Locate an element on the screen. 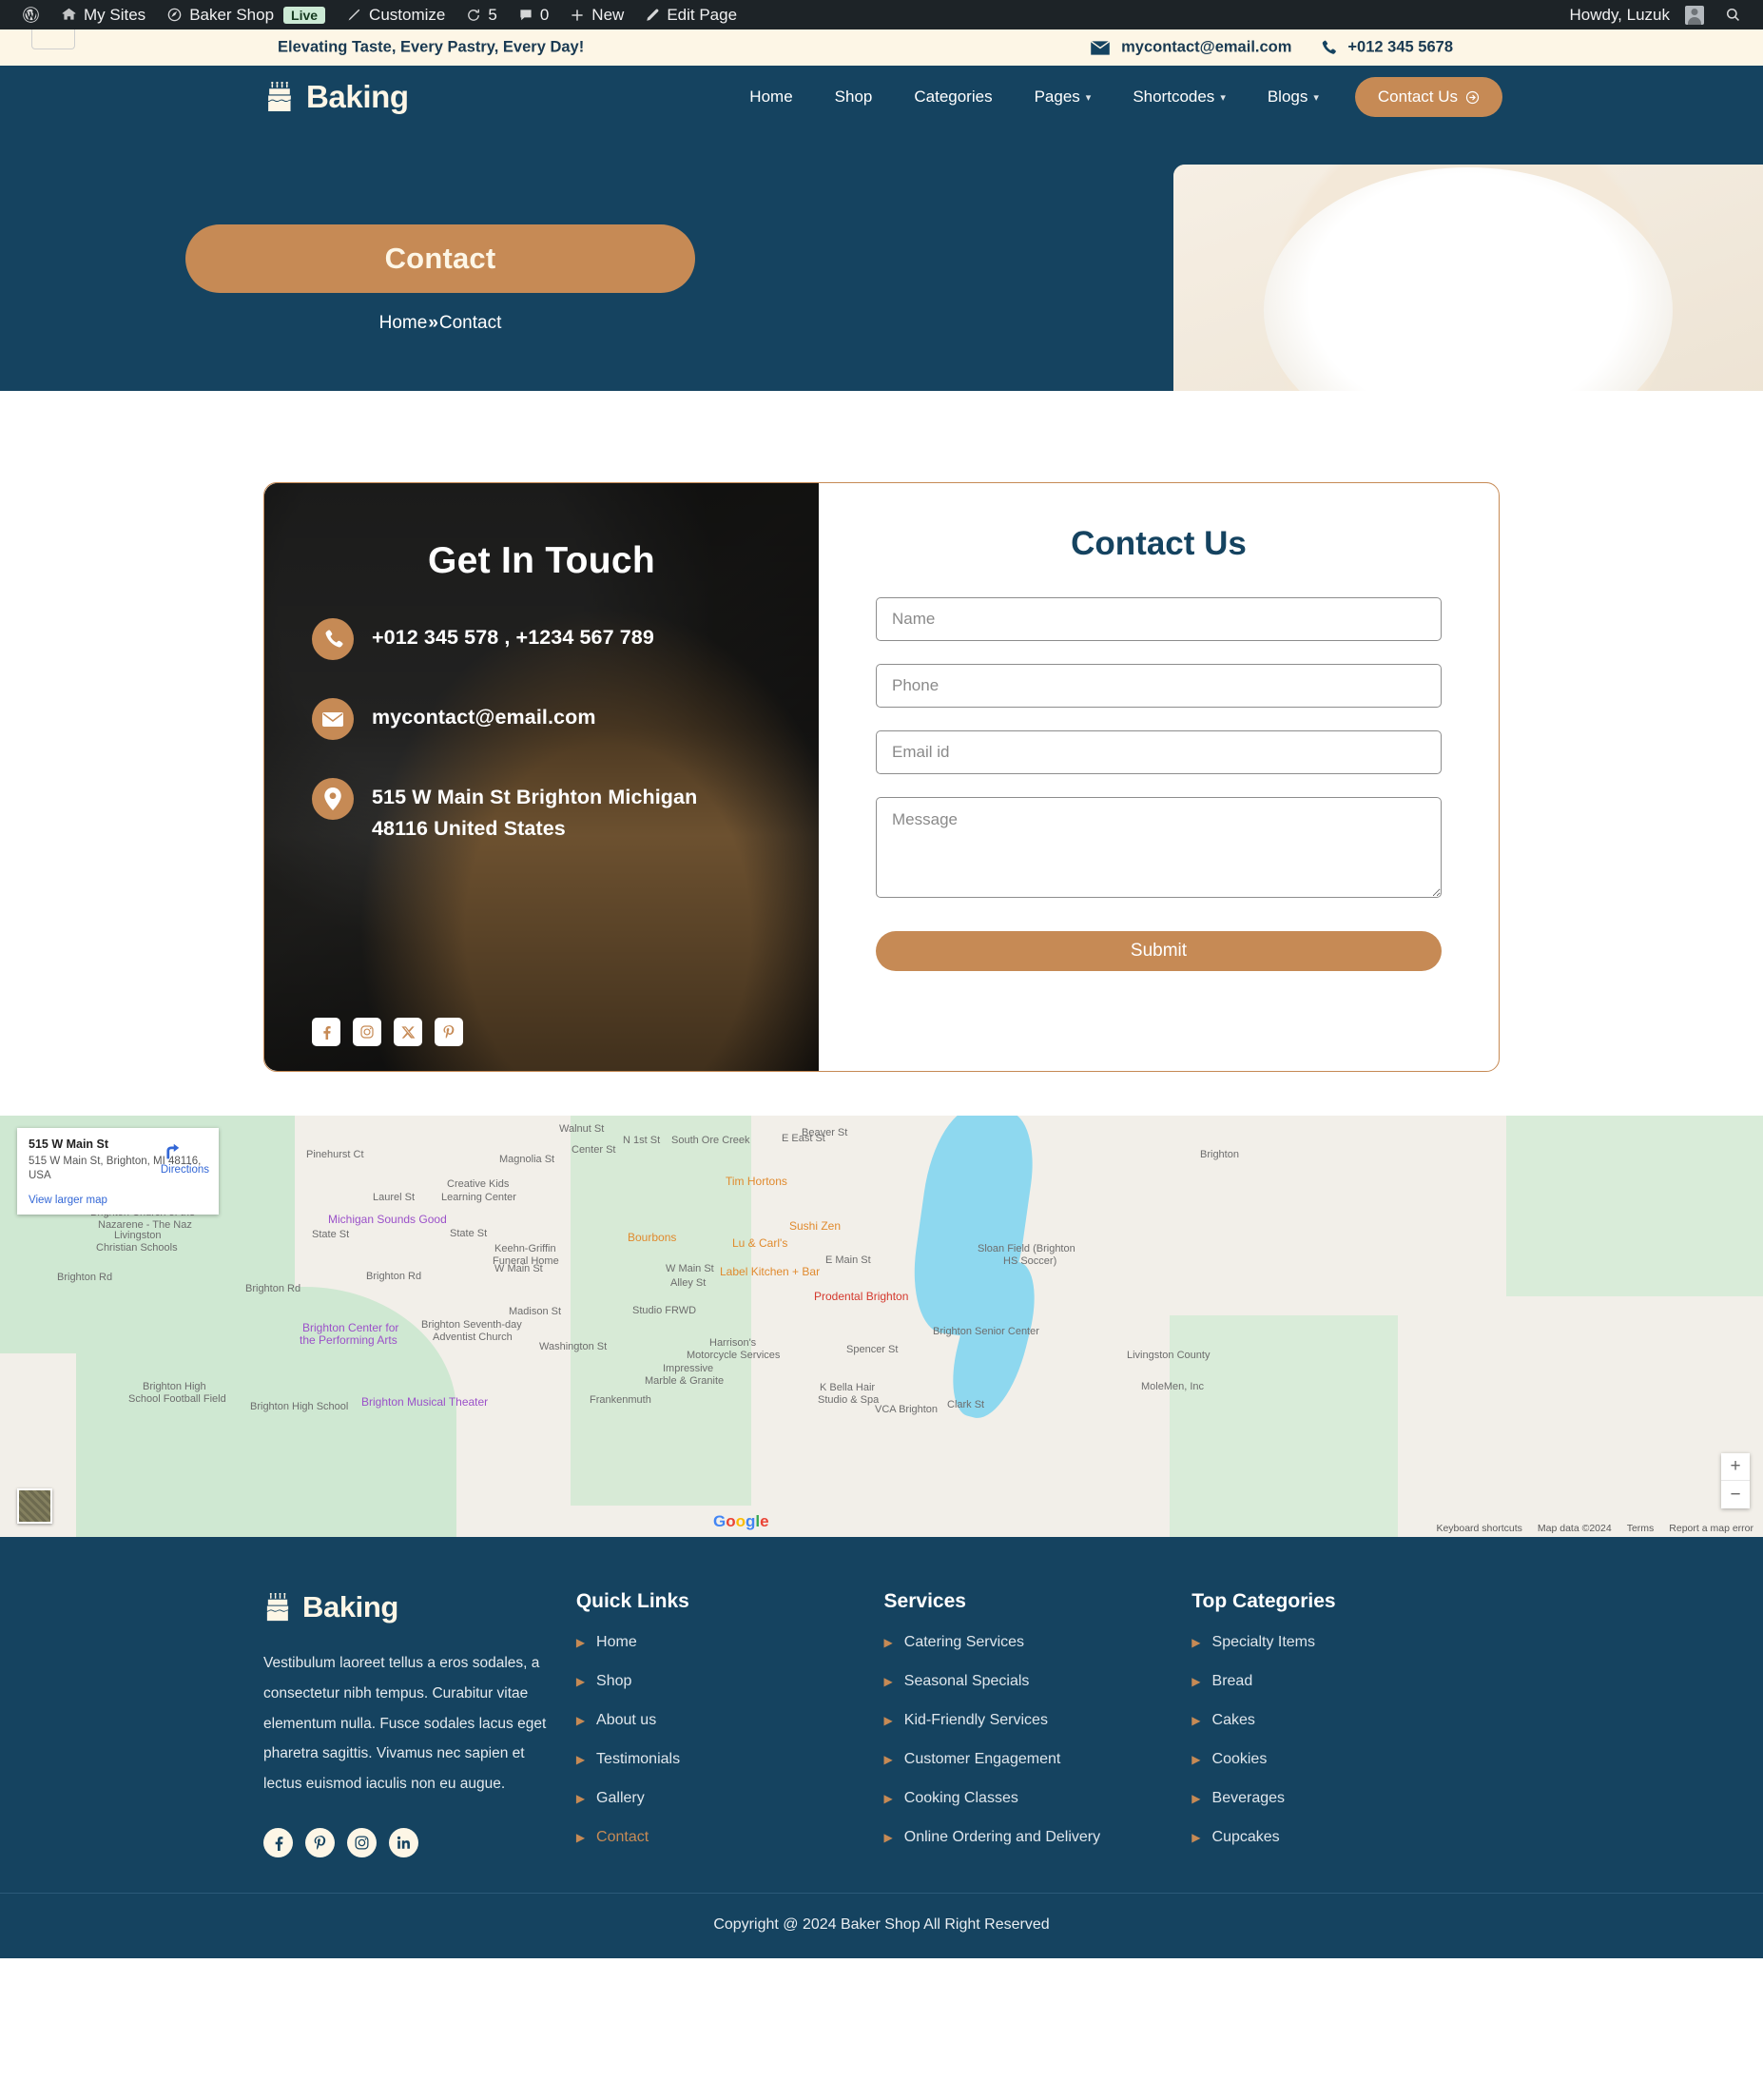  map-street-label: Walnut St is located at coordinates (582, 1129).